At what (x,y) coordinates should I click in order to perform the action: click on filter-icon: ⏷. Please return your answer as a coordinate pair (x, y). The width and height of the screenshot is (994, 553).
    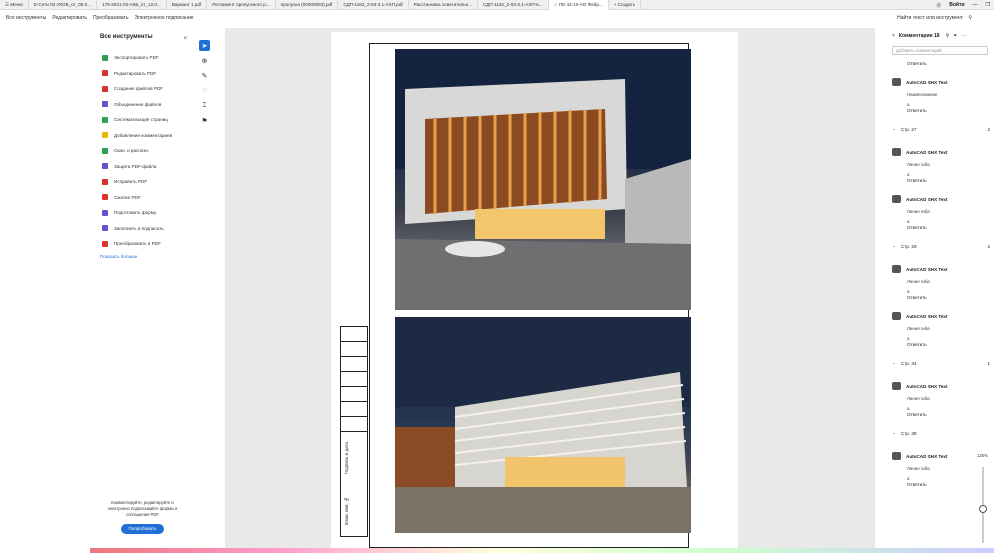
    Looking at the image, I should click on (955, 36).